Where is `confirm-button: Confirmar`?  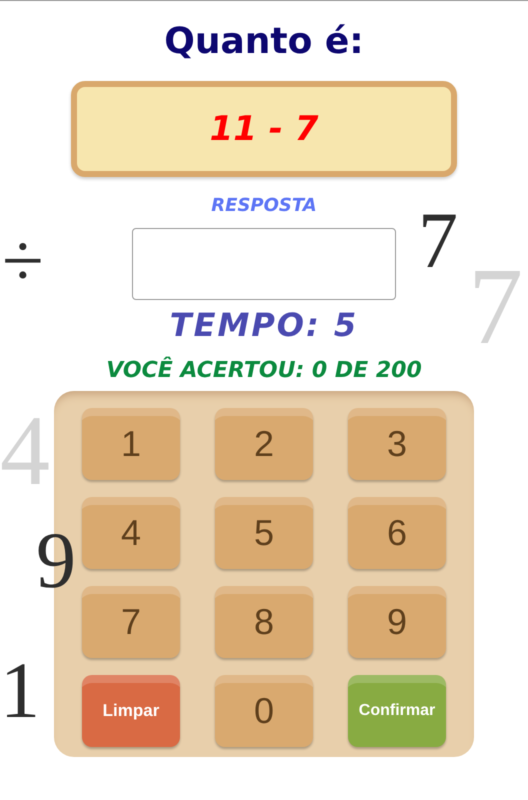
confirm-button: Confirmar is located at coordinates (397, 711).